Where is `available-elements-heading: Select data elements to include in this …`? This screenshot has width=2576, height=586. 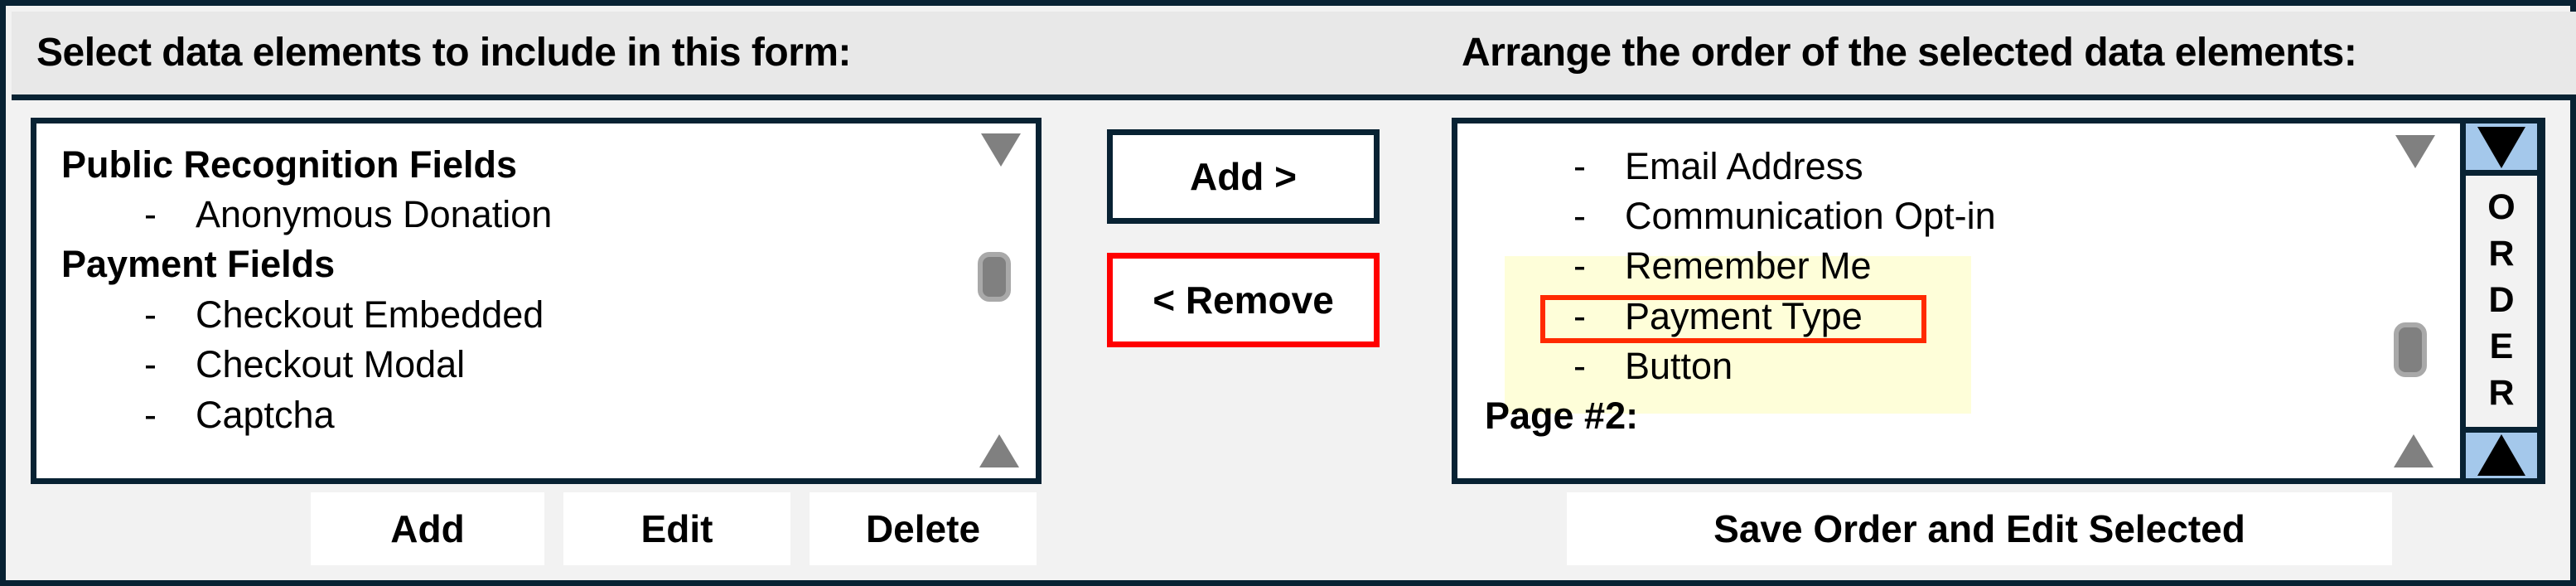
available-elements-heading: Select data elements to include in this … is located at coordinates (444, 53).